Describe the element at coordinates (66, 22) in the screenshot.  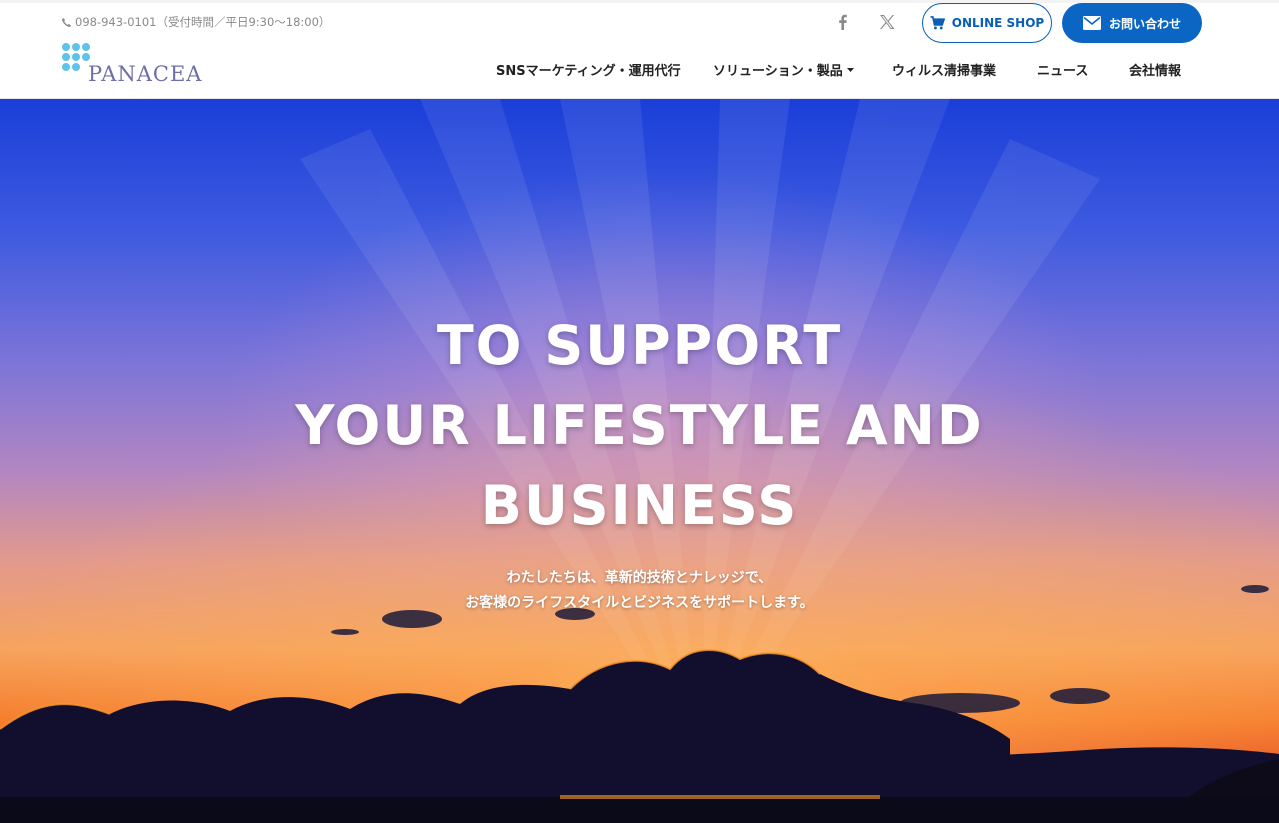
I see `phone-icon` at that location.